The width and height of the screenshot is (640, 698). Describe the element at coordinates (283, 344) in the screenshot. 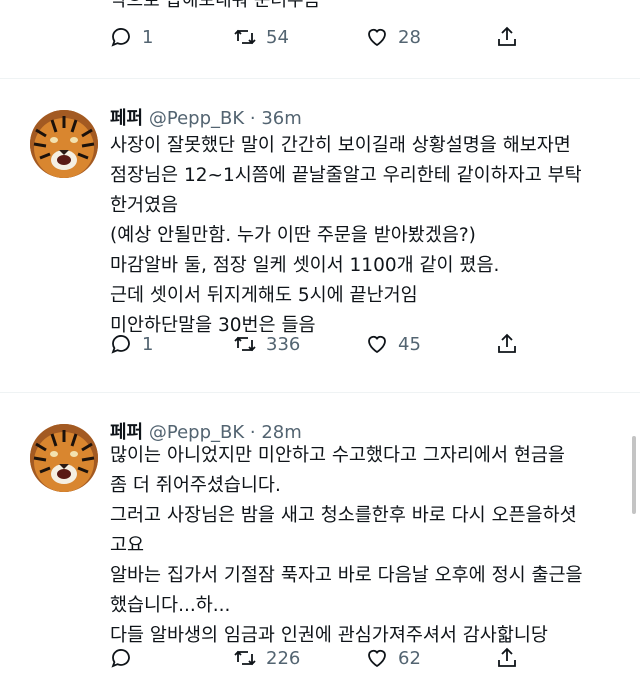

I see `retweet-count: 336` at that location.